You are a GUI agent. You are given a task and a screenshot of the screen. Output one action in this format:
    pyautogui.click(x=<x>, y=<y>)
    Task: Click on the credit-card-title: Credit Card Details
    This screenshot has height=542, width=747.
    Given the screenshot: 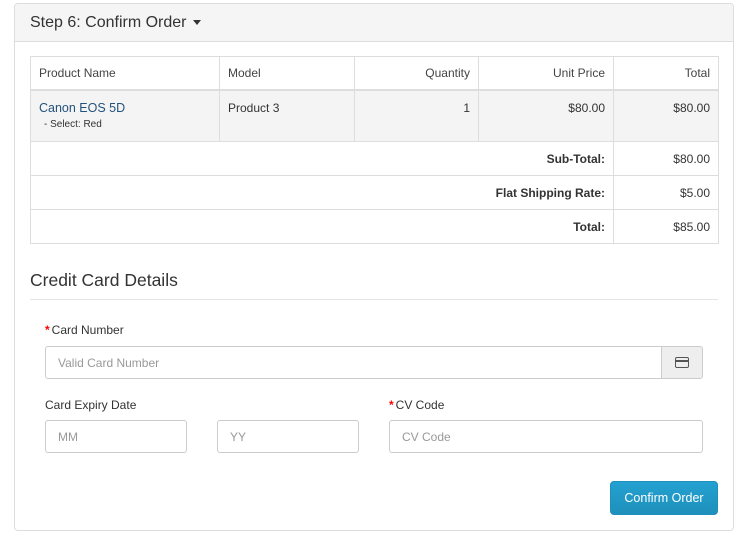 What is the action you would take?
    pyautogui.click(x=374, y=285)
    